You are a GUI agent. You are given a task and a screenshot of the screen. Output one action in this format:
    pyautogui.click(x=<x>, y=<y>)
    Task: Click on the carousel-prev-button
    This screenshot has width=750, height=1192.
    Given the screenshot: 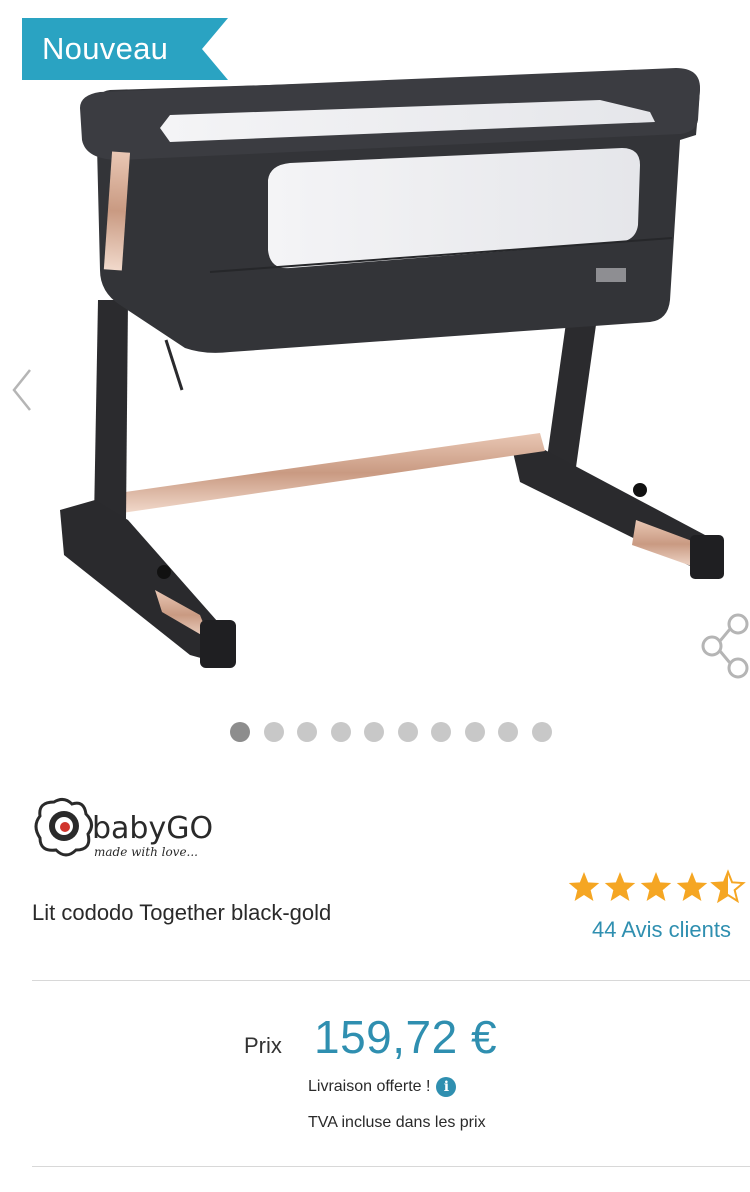 What is the action you would take?
    pyautogui.click(x=22, y=390)
    